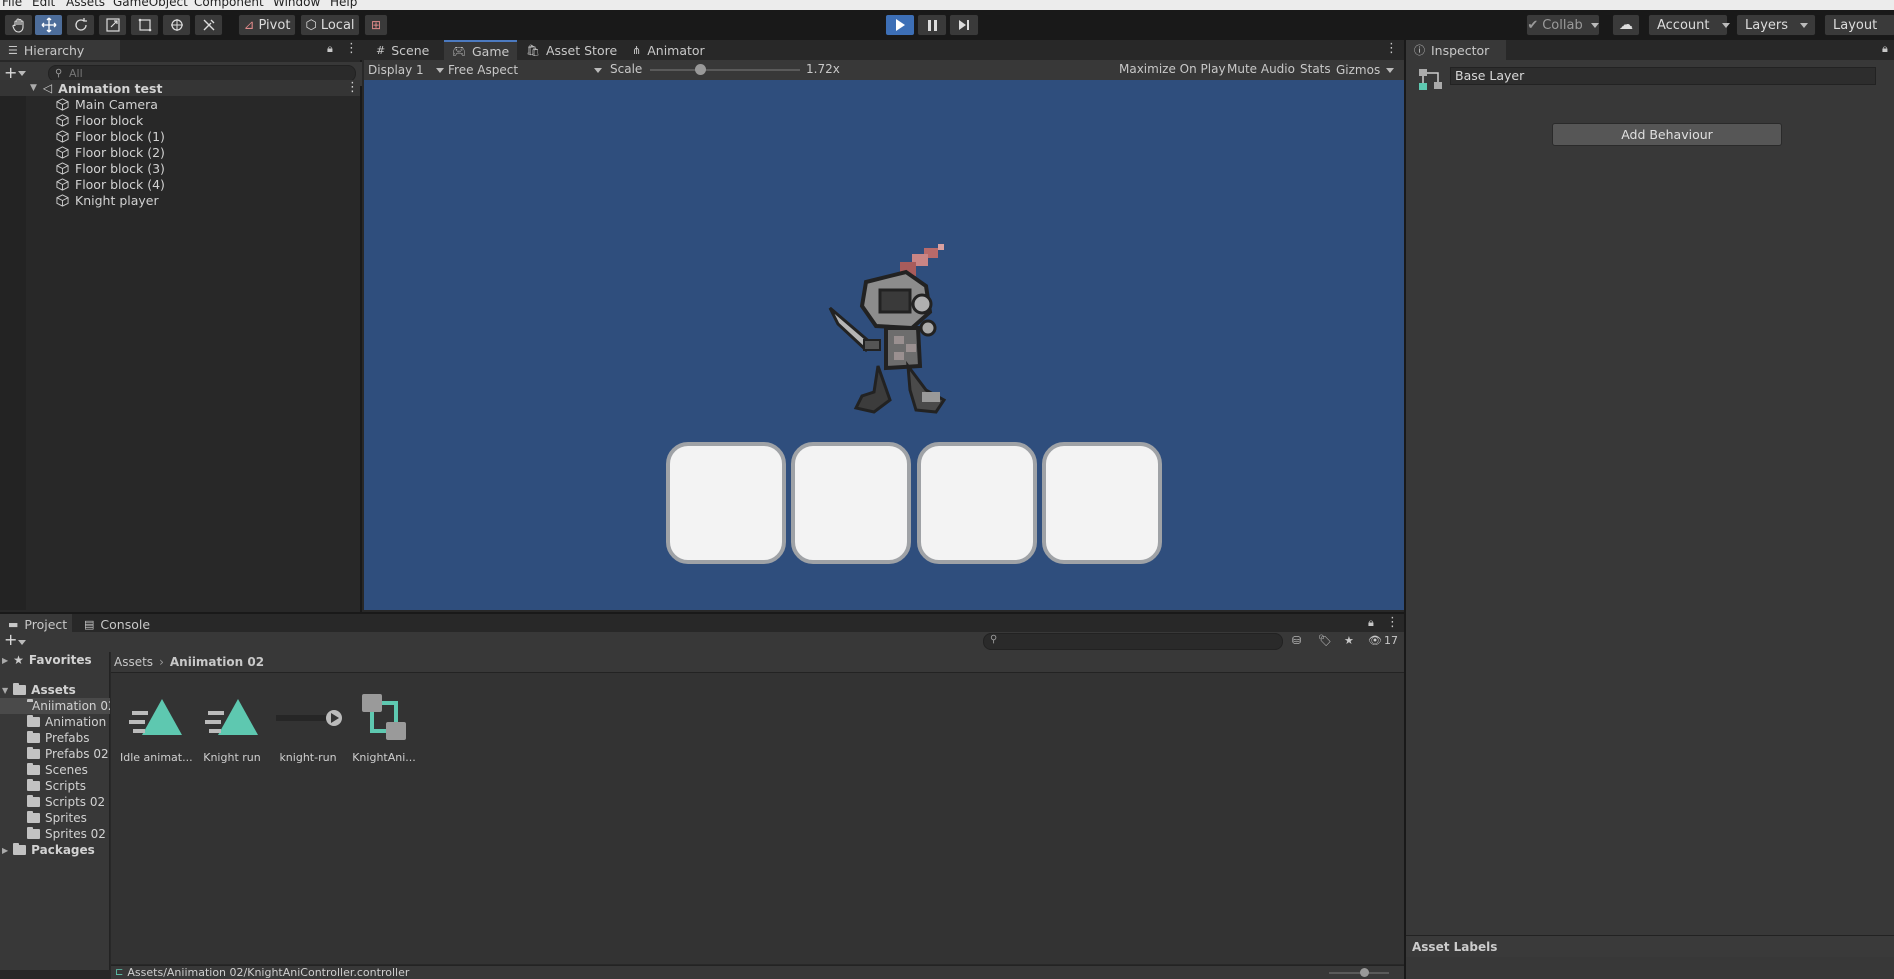 The height and width of the screenshot is (979, 1894). What do you see at coordinates (62, 184) in the screenshot?
I see `gameobject-cube-icon` at bounding box center [62, 184].